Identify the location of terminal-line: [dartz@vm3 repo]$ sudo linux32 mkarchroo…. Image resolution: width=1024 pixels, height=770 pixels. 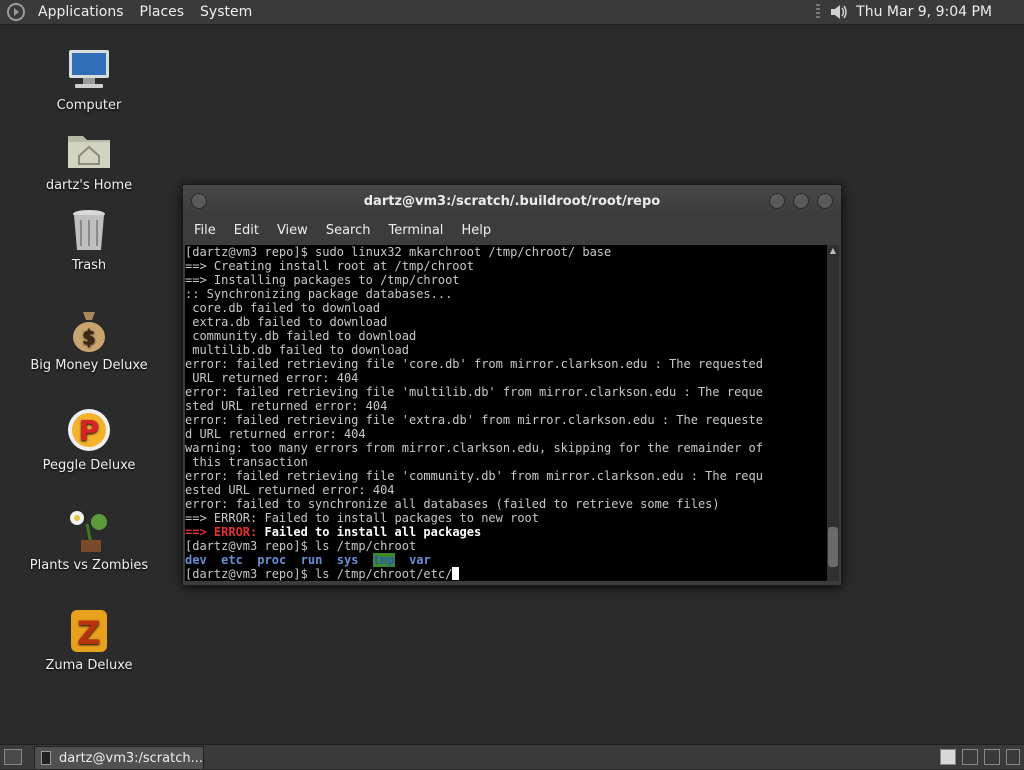
(398, 252).